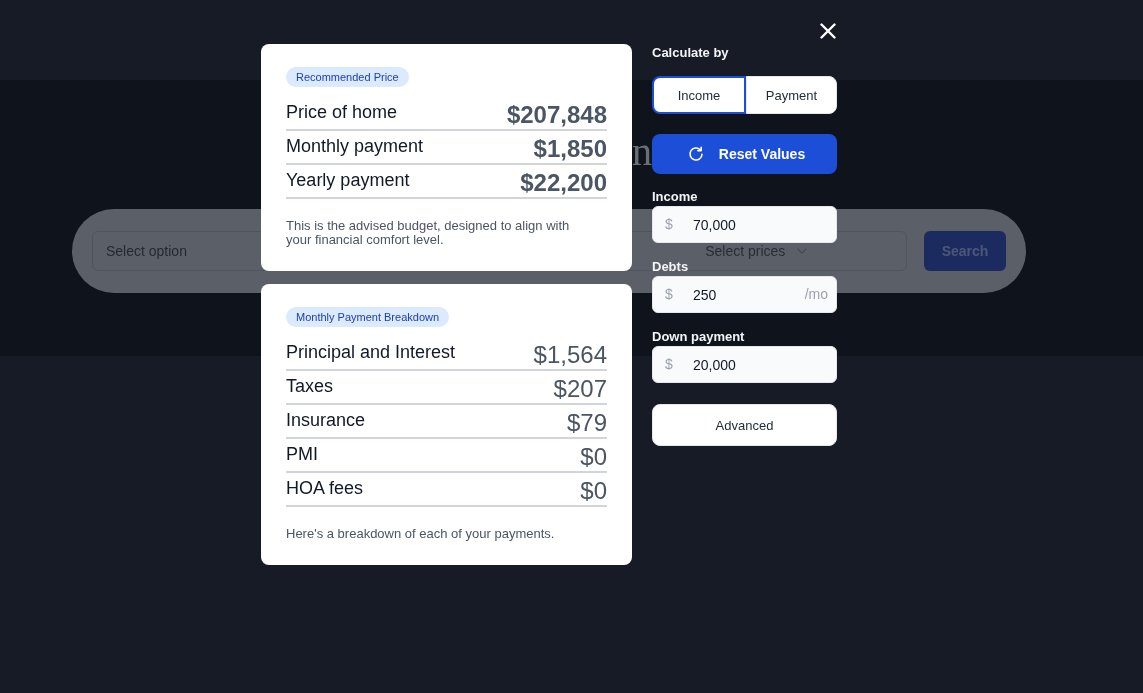 The image size is (1143, 693). What do you see at coordinates (325, 488) in the screenshot?
I see `row-label: HOA fees` at bounding box center [325, 488].